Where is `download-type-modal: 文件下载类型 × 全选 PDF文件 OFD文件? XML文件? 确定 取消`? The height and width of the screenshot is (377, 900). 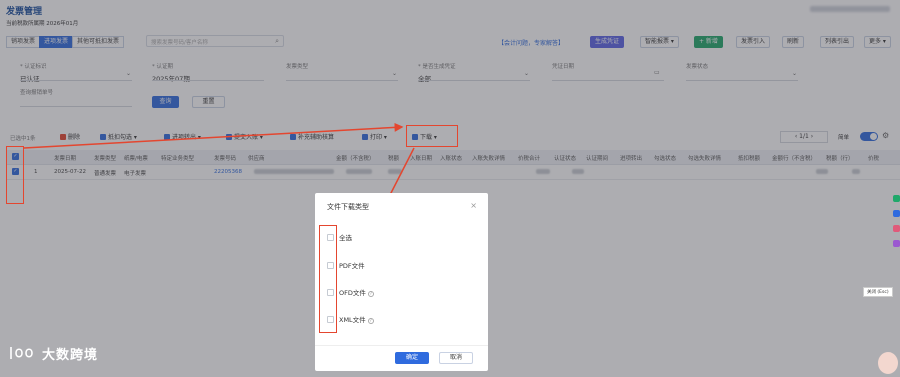 download-type-modal: 文件下载类型 × 全选 PDF文件 OFD文件? XML文件? 确定 取消 is located at coordinates (401, 282).